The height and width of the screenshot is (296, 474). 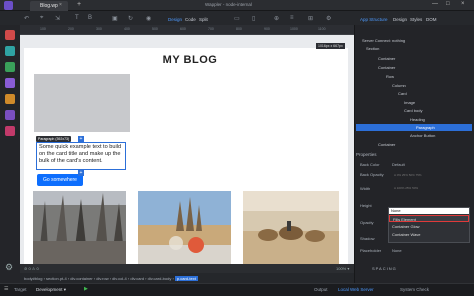 I want to click on mode-design: Design, so click(x=175, y=19).